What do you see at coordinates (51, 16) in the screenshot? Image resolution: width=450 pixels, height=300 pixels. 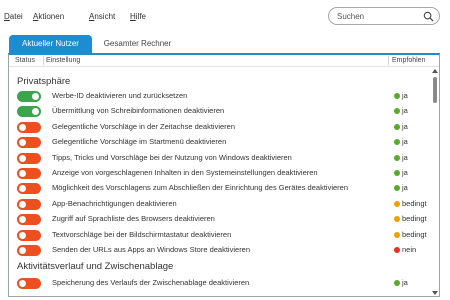 I see `menu-aktionen-label: ktionen` at bounding box center [51, 16].